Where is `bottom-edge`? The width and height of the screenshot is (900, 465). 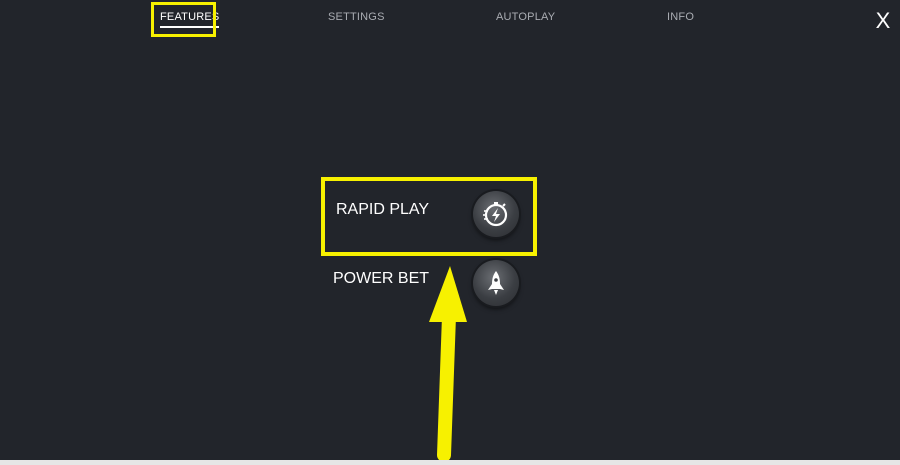 bottom-edge is located at coordinates (450, 462).